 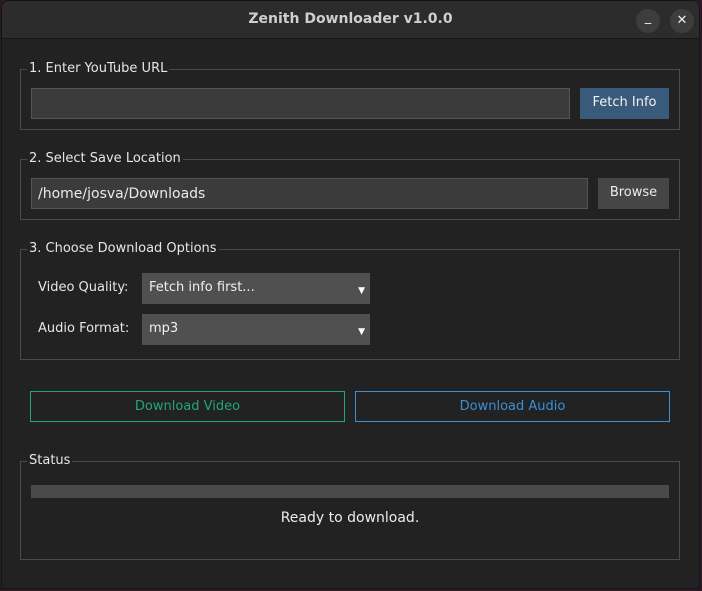 I want to click on save-location-group: 2. Select Save Location Browse, so click(x=350, y=185).